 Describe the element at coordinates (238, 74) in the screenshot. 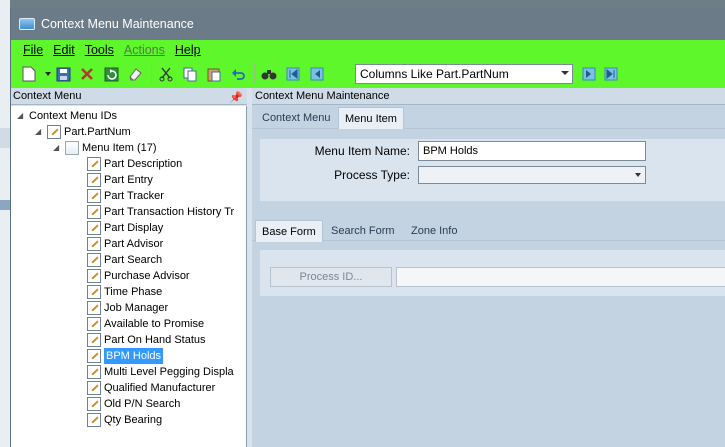

I see `undo-icon` at that location.